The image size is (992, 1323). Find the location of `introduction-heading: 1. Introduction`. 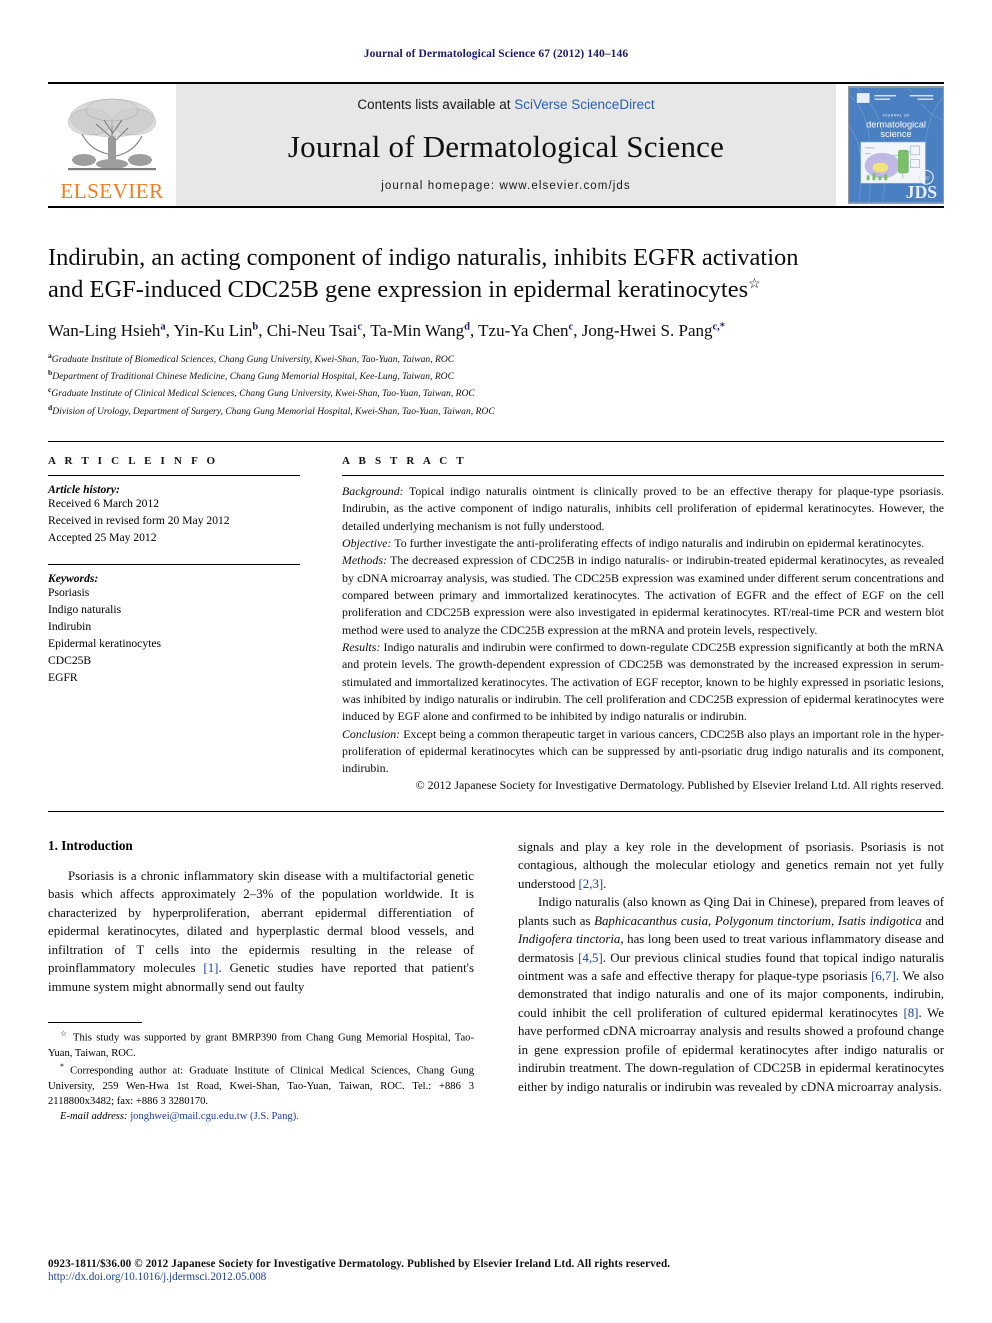

introduction-heading: 1. Introduction is located at coordinates (90, 845).